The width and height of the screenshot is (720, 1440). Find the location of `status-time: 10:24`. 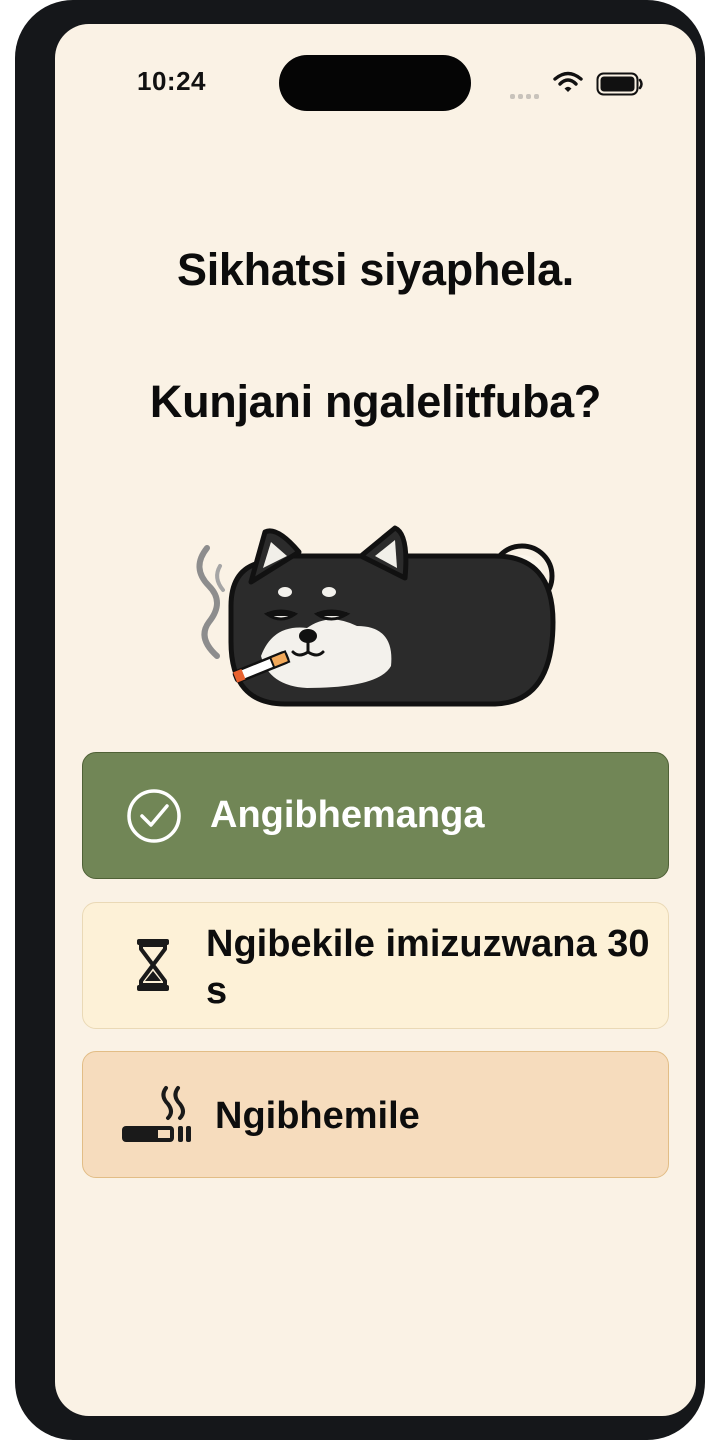

status-time: 10:24 is located at coordinates (171, 81).